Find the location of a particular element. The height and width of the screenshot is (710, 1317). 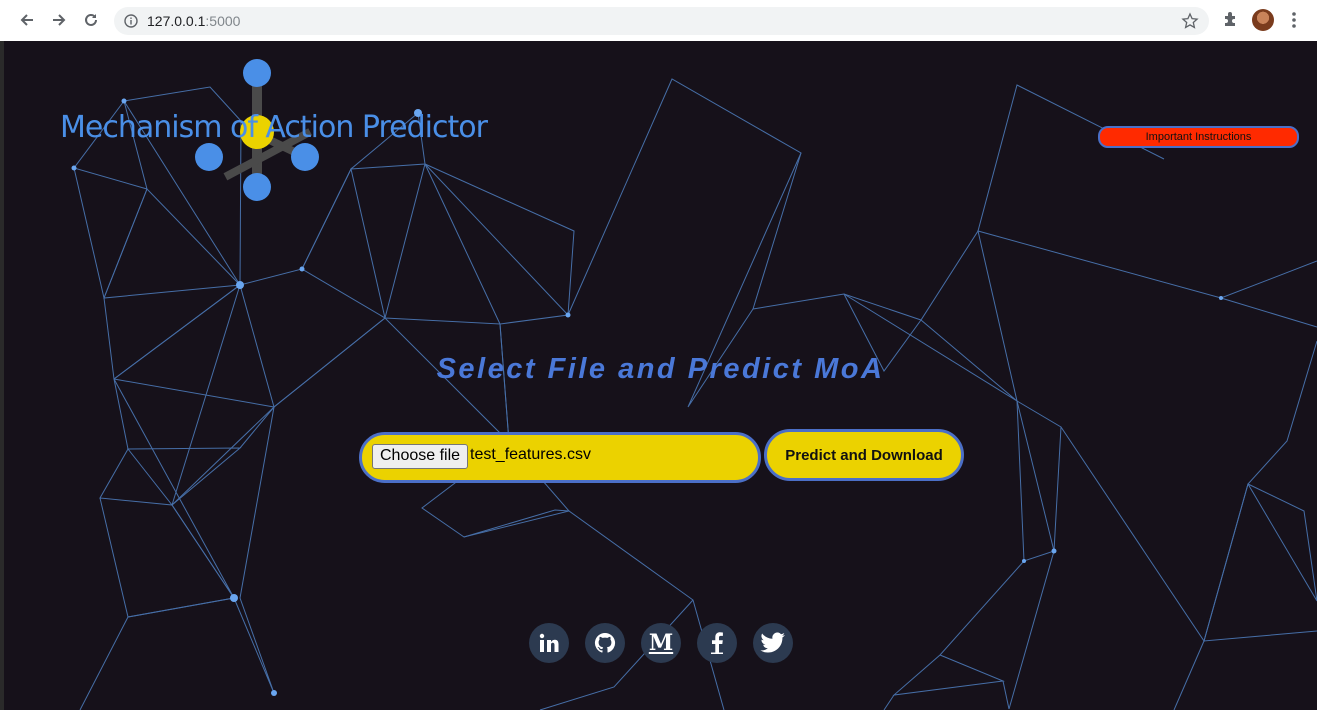

github-icon is located at coordinates (605, 643).